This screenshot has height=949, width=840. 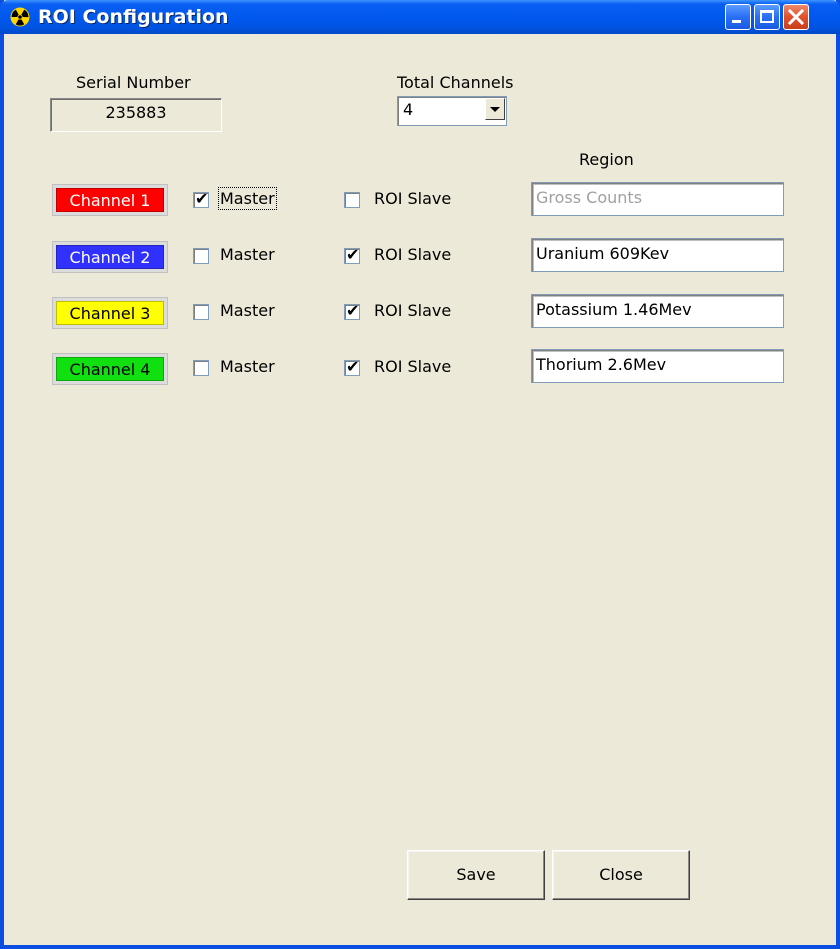 What do you see at coordinates (657, 311) in the screenshot?
I see `channel-3-region-input: Potassium 1.46Mev` at bounding box center [657, 311].